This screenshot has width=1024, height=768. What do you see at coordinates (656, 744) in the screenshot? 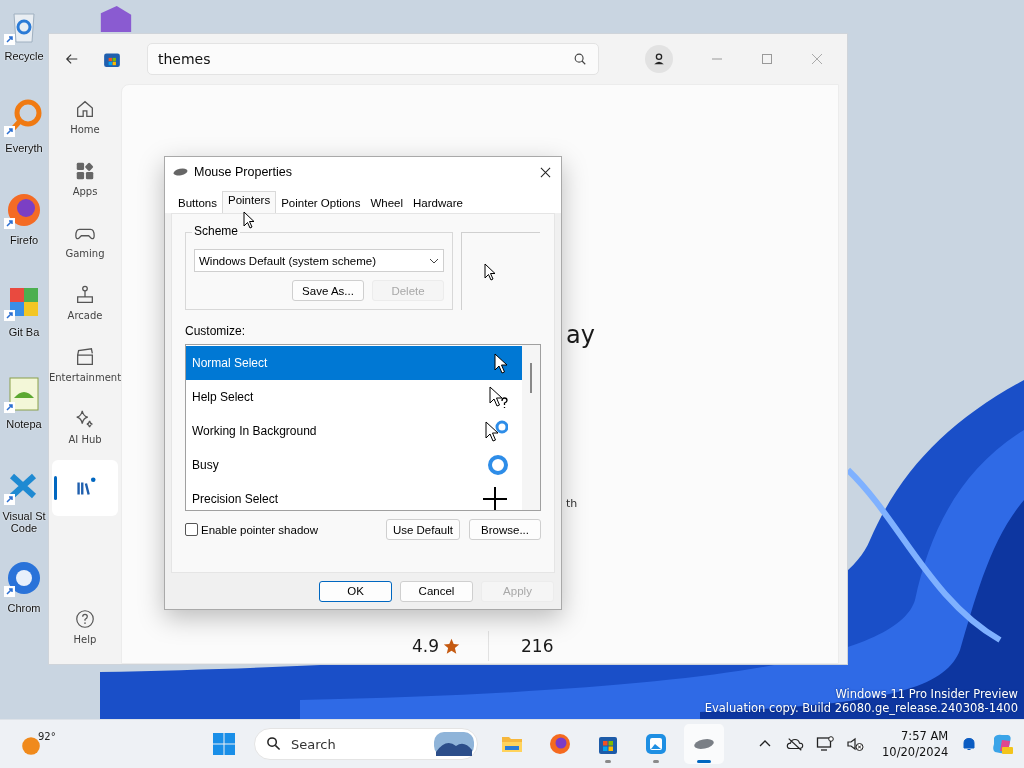
I see `photos-icon` at bounding box center [656, 744].